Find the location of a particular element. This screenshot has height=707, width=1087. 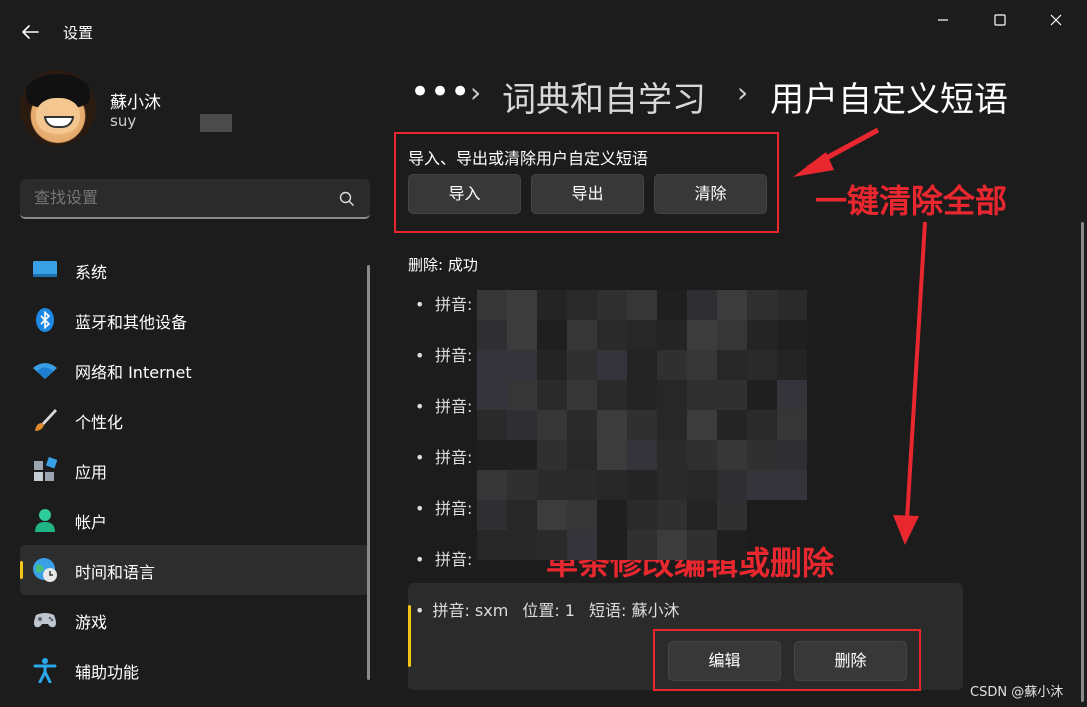

sidebar-item-network: 网络和 Internet is located at coordinates (195, 370).